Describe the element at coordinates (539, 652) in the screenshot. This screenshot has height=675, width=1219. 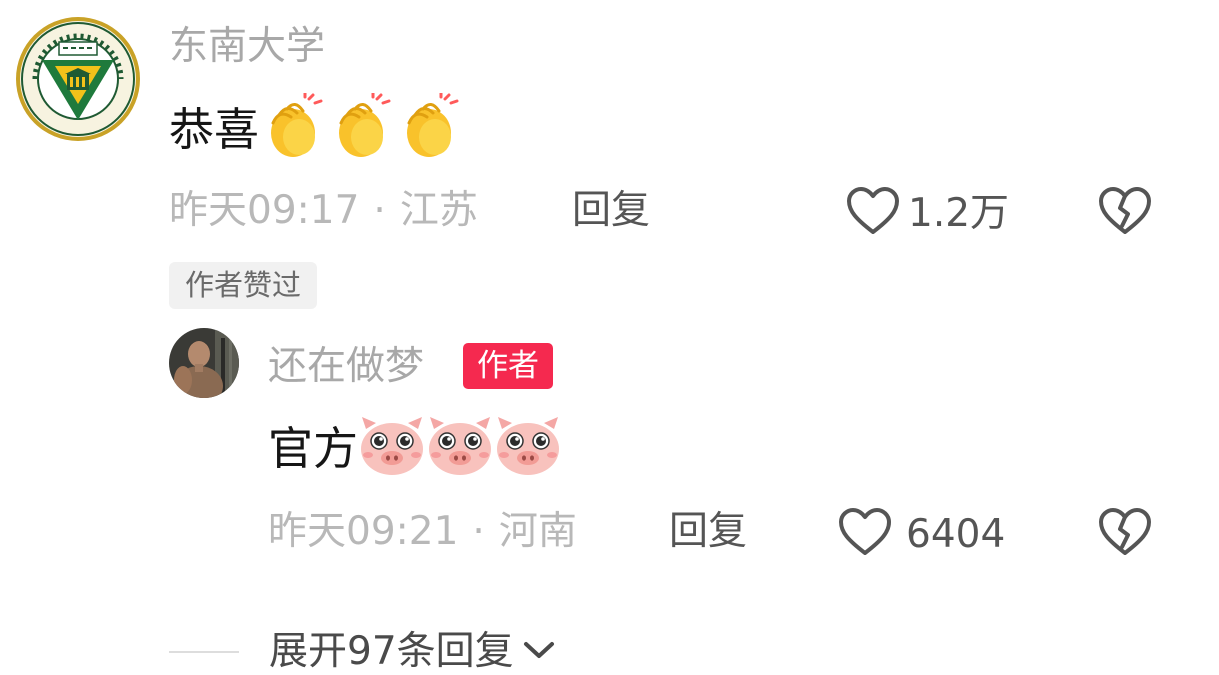
I see `chevron-down-icon` at that location.